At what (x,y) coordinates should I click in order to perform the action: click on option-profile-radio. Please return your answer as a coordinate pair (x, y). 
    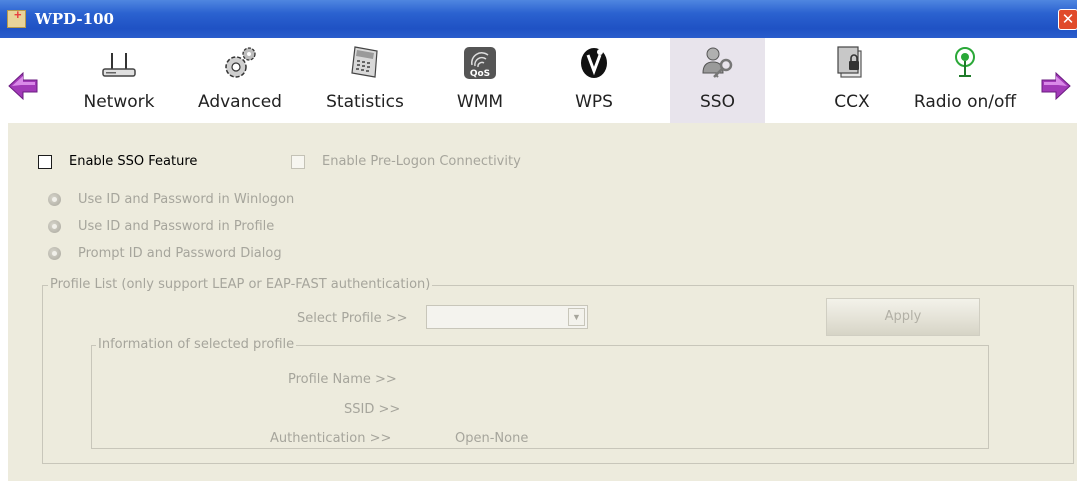
    Looking at the image, I should click on (54, 226).